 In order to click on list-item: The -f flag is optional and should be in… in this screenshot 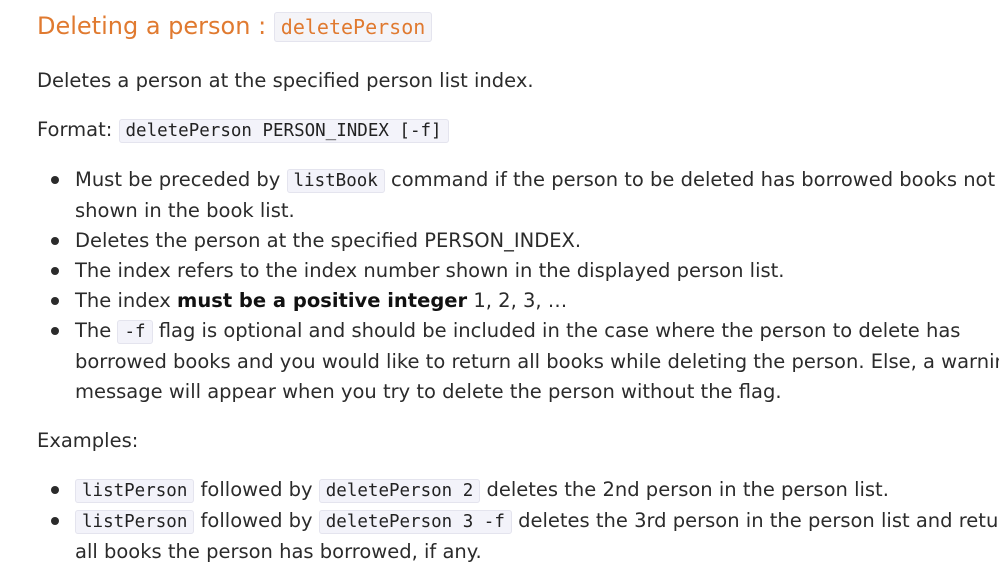, I will do `click(518, 331)`.